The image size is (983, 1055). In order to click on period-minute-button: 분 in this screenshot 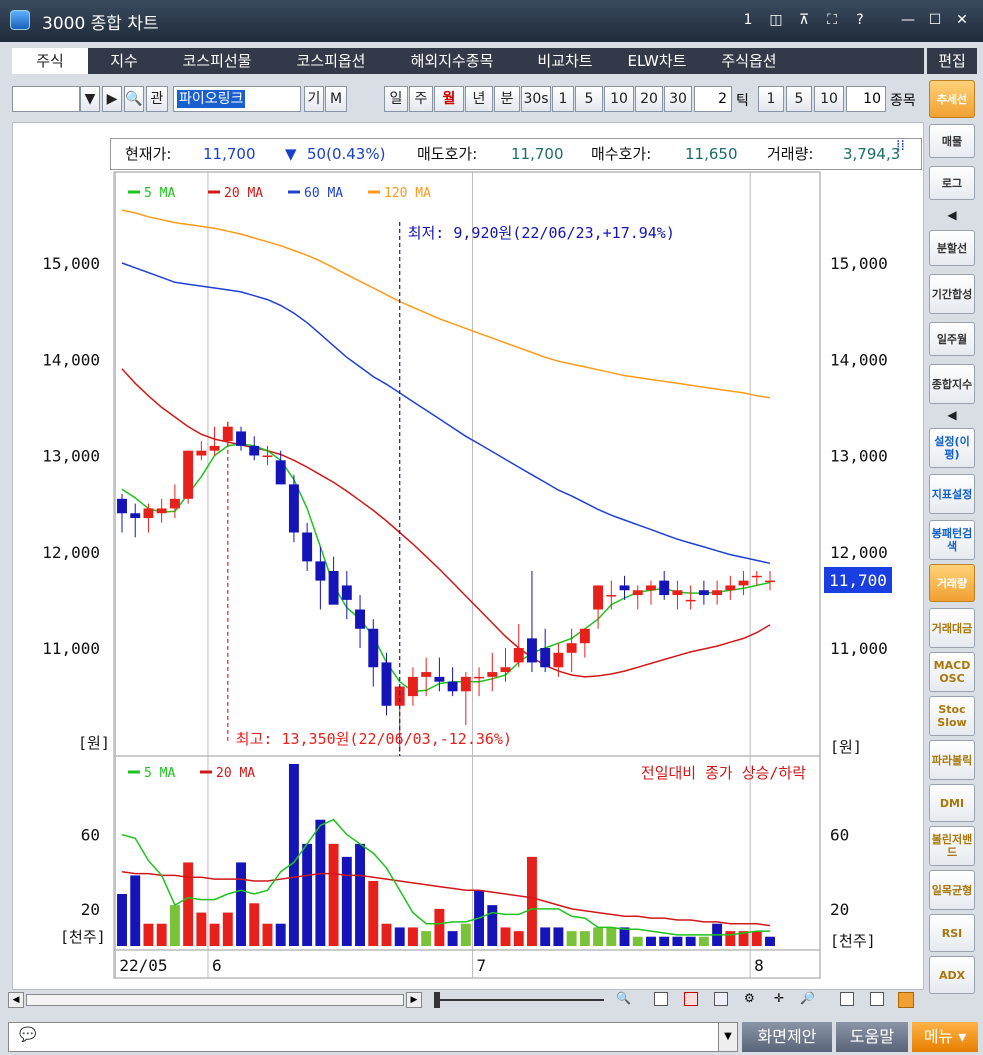, I will do `click(507, 99)`.